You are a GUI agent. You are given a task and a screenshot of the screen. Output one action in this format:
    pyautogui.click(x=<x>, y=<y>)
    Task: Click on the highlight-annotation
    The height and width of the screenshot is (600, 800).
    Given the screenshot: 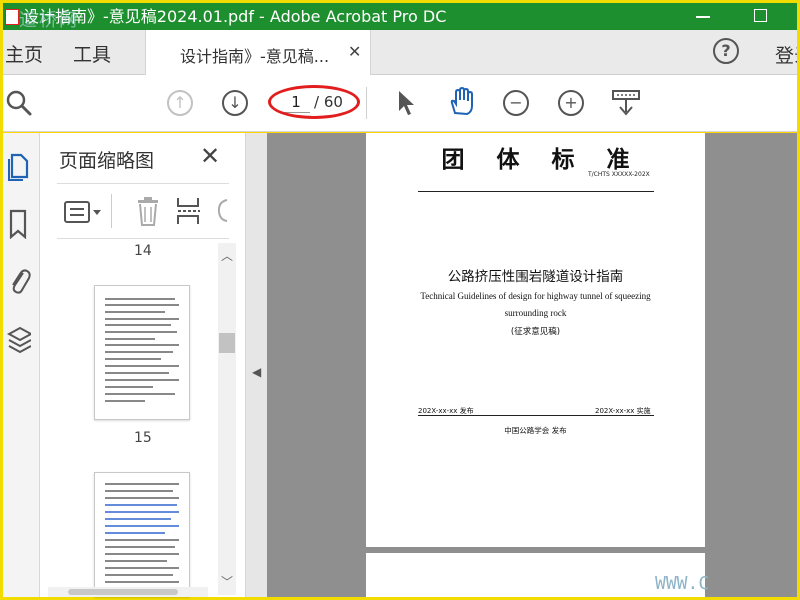 What is the action you would take?
    pyautogui.click(x=314, y=102)
    